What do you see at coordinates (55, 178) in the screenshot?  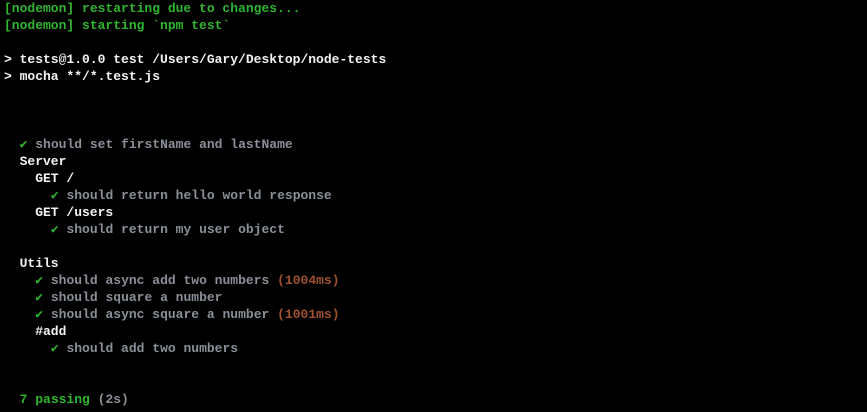 I see `suite-title: GET /` at bounding box center [55, 178].